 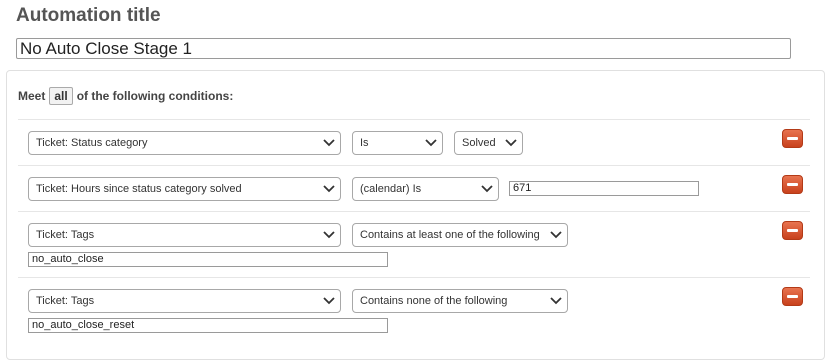 What do you see at coordinates (208, 259) in the screenshot?
I see `tag-input: no_auto_close` at bounding box center [208, 259].